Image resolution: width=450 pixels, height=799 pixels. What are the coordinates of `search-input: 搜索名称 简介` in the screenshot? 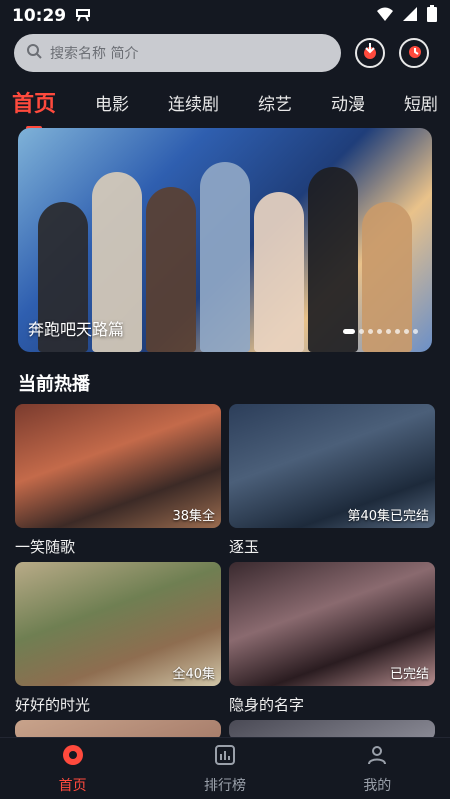 It's located at (177, 53).